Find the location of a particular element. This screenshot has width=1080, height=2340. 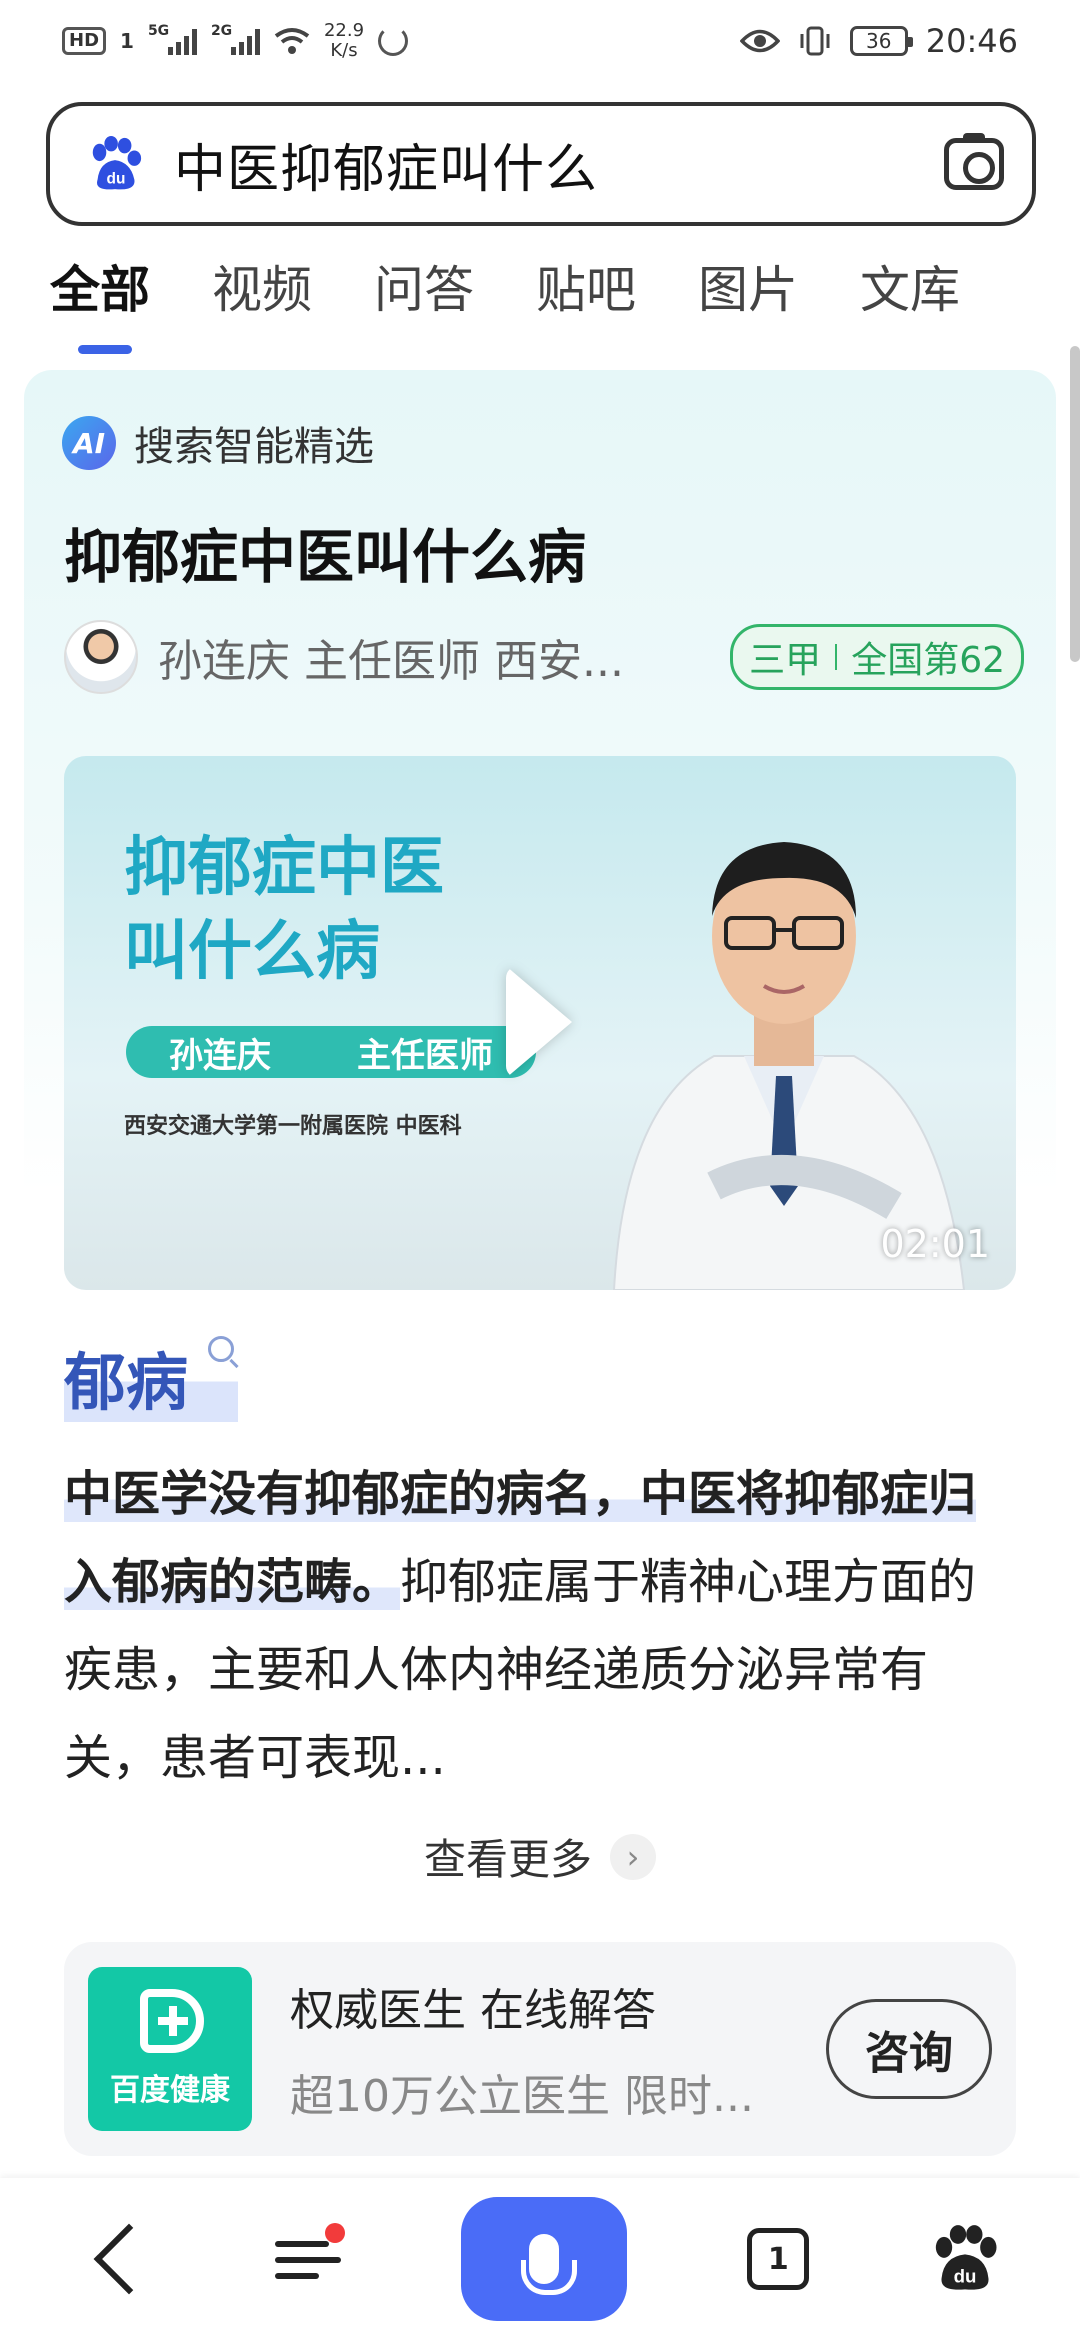

doctor-image is located at coordinates (789, 1066).